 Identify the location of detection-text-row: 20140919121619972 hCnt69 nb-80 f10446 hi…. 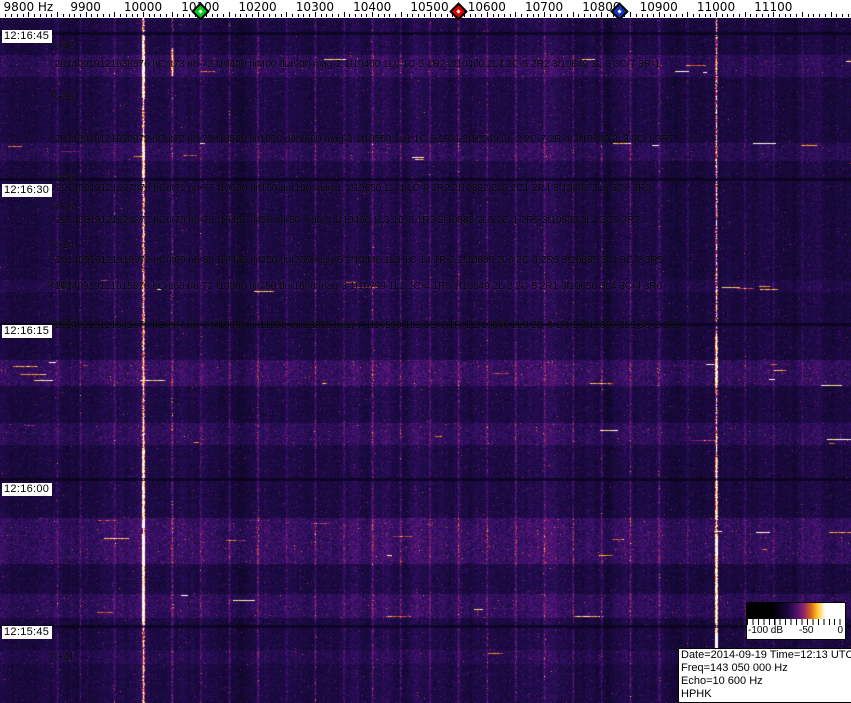
(360, 260).